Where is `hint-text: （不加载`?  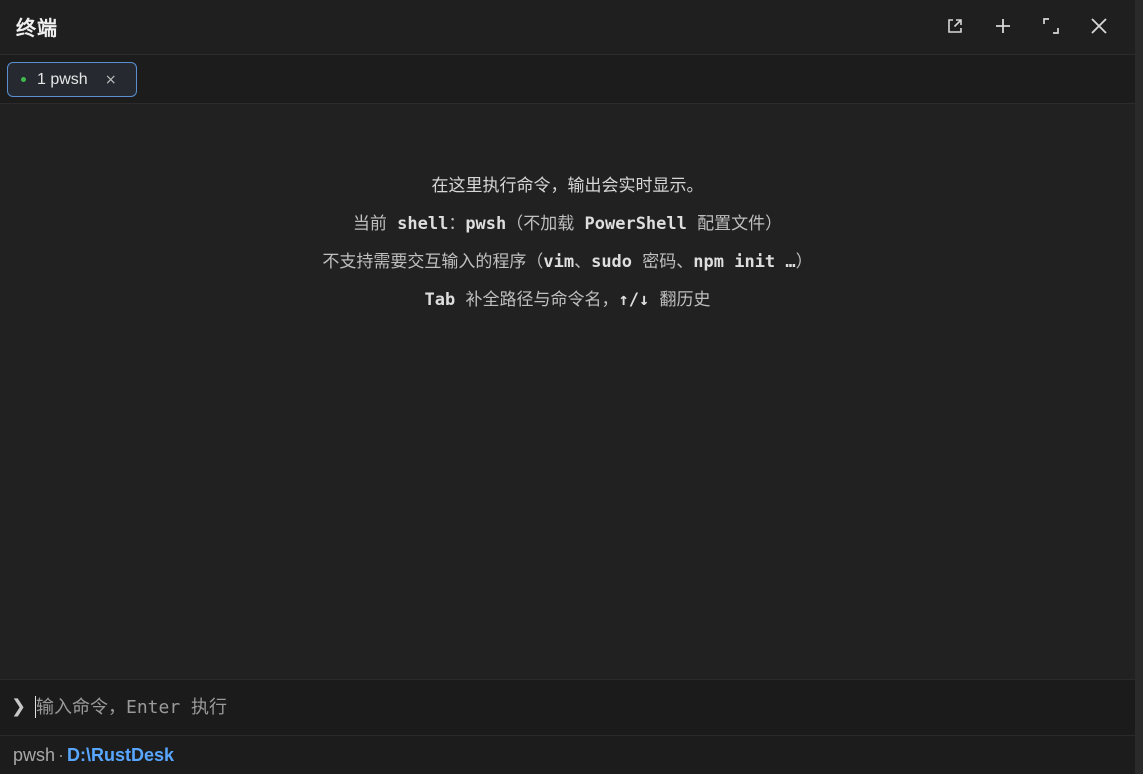 hint-text: （不加载 is located at coordinates (545, 224).